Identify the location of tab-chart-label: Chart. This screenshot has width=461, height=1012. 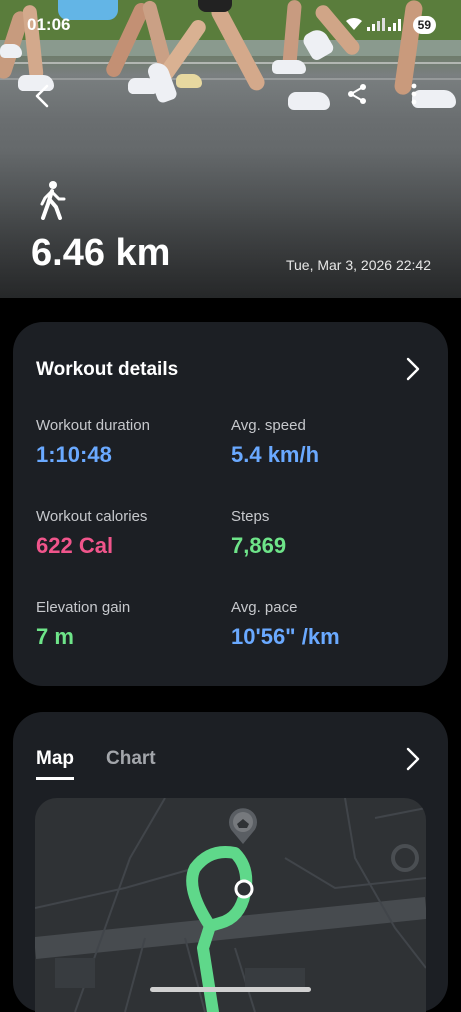
(131, 758).